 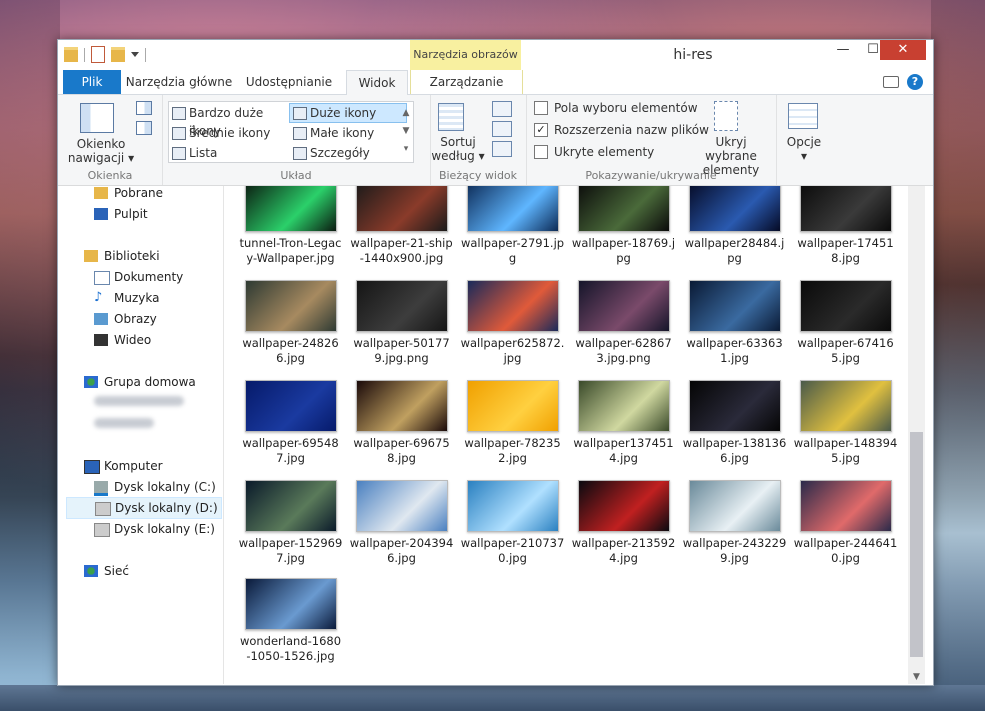 I want to click on file-item: wallpaper-174518.jpg, so click(x=845, y=226).